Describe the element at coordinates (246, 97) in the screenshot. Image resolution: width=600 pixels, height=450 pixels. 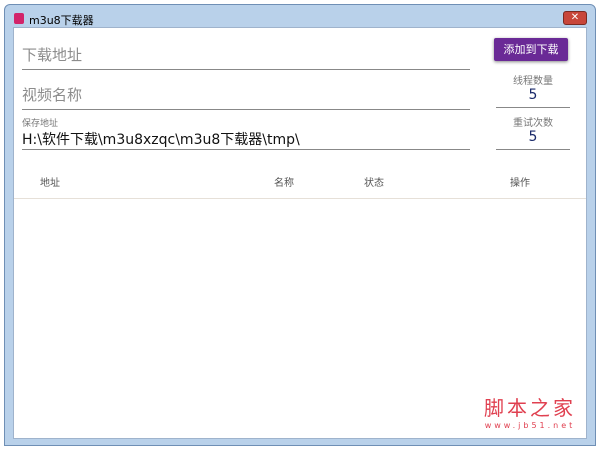
I see `name-input: 视频名称` at that location.